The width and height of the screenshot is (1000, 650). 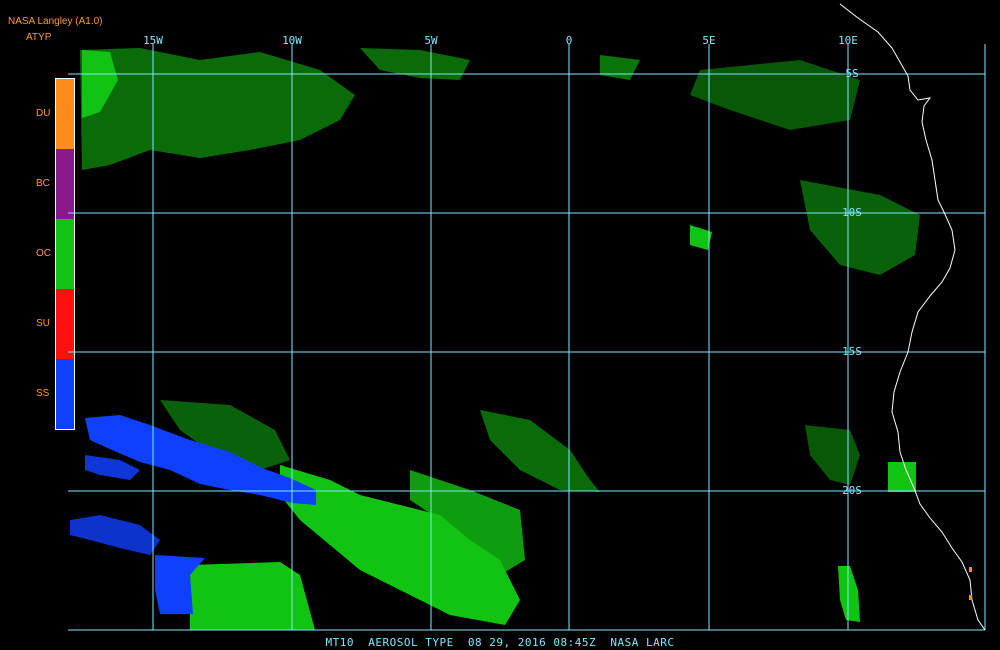 I want to click on latitude-label: 10S, so click(x=852, y=212).